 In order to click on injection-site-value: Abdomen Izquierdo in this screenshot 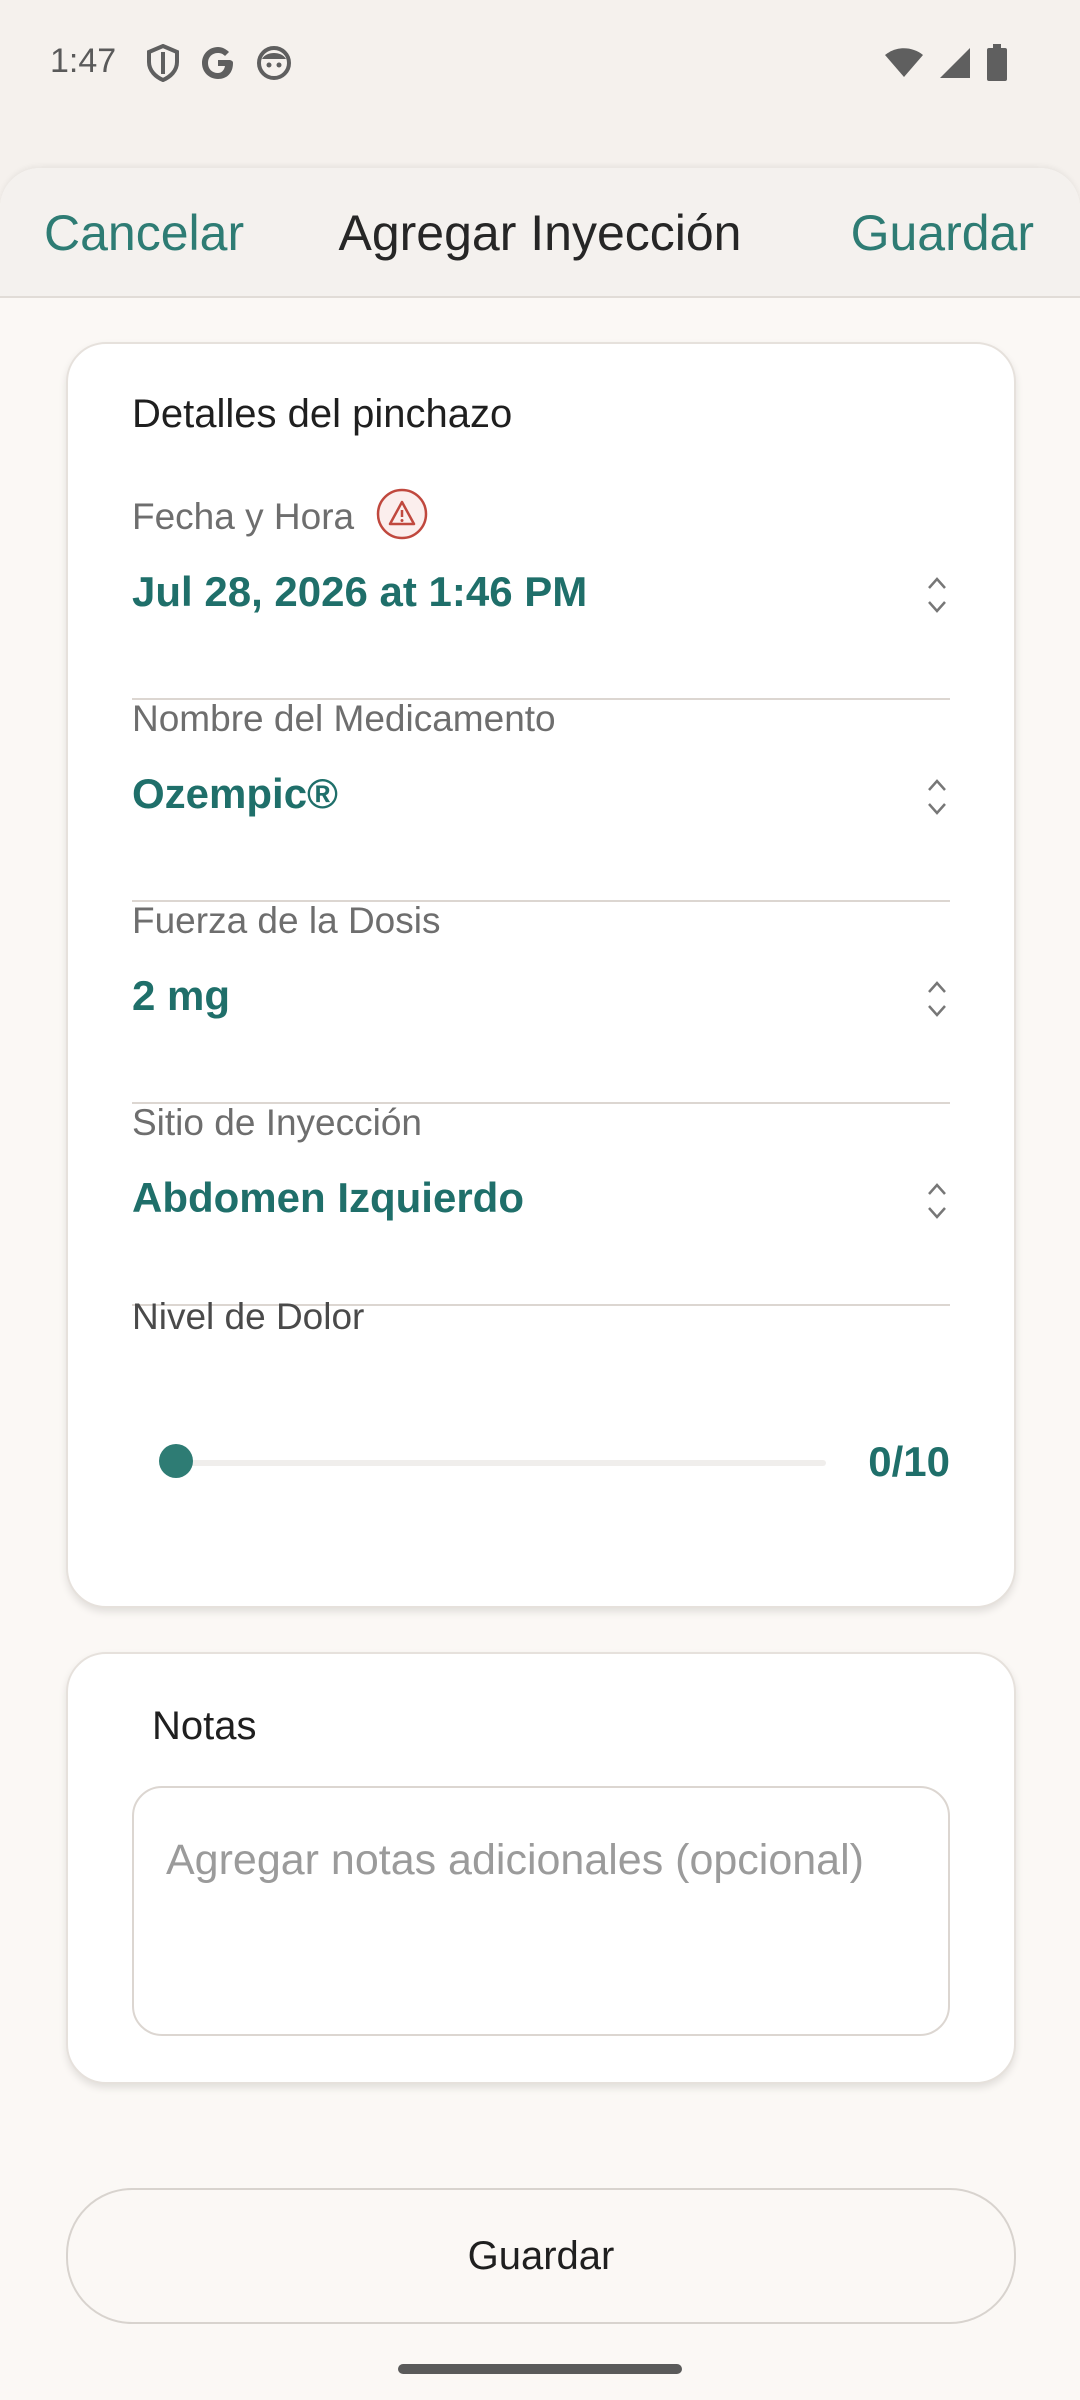, I will do `click(328, 1197)`.